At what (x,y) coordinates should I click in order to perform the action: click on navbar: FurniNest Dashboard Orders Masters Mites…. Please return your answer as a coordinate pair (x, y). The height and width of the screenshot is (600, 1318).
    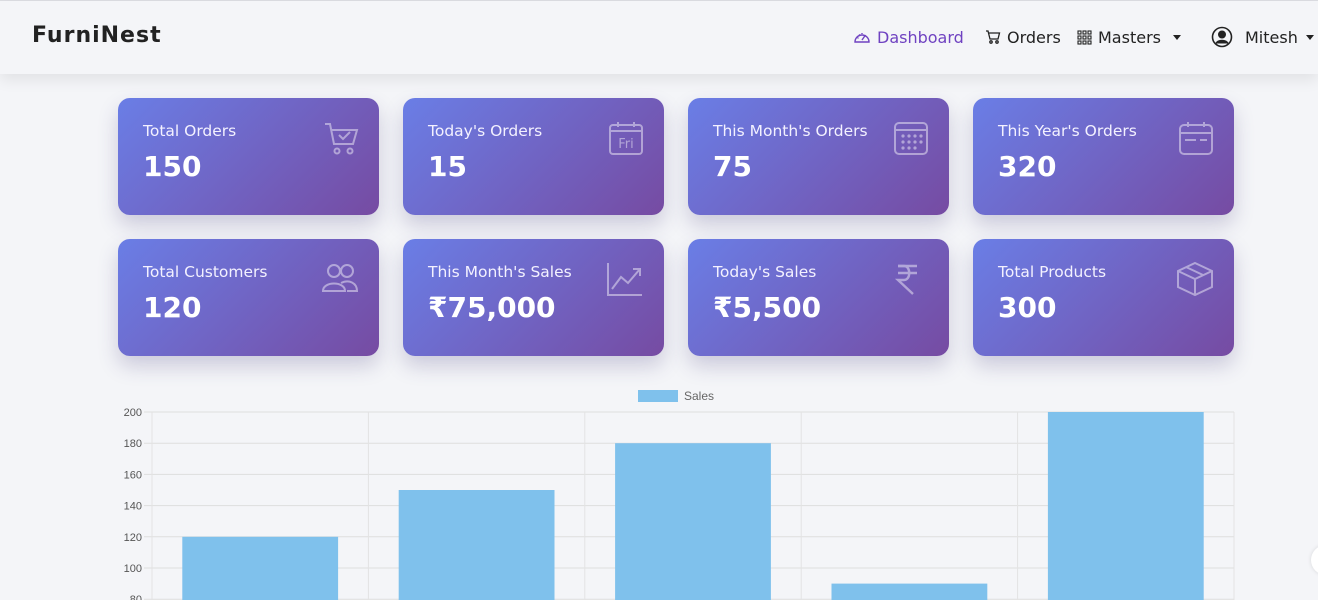
    Looking at the image, I should click on (659, 37).